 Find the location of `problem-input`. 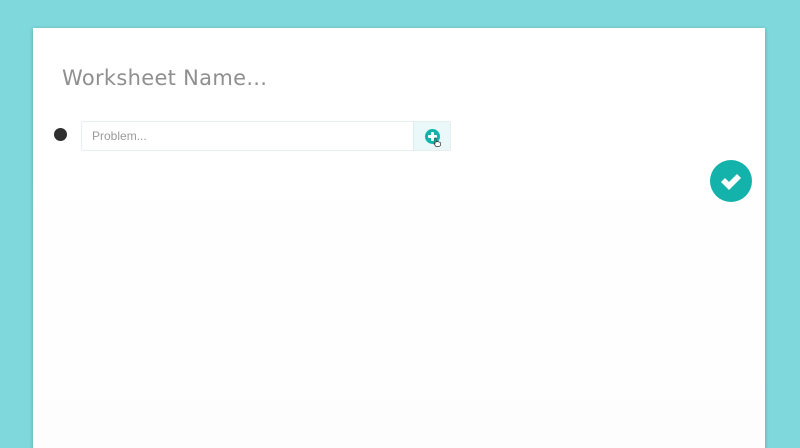

problem-input is located at coordinates (247, 136).